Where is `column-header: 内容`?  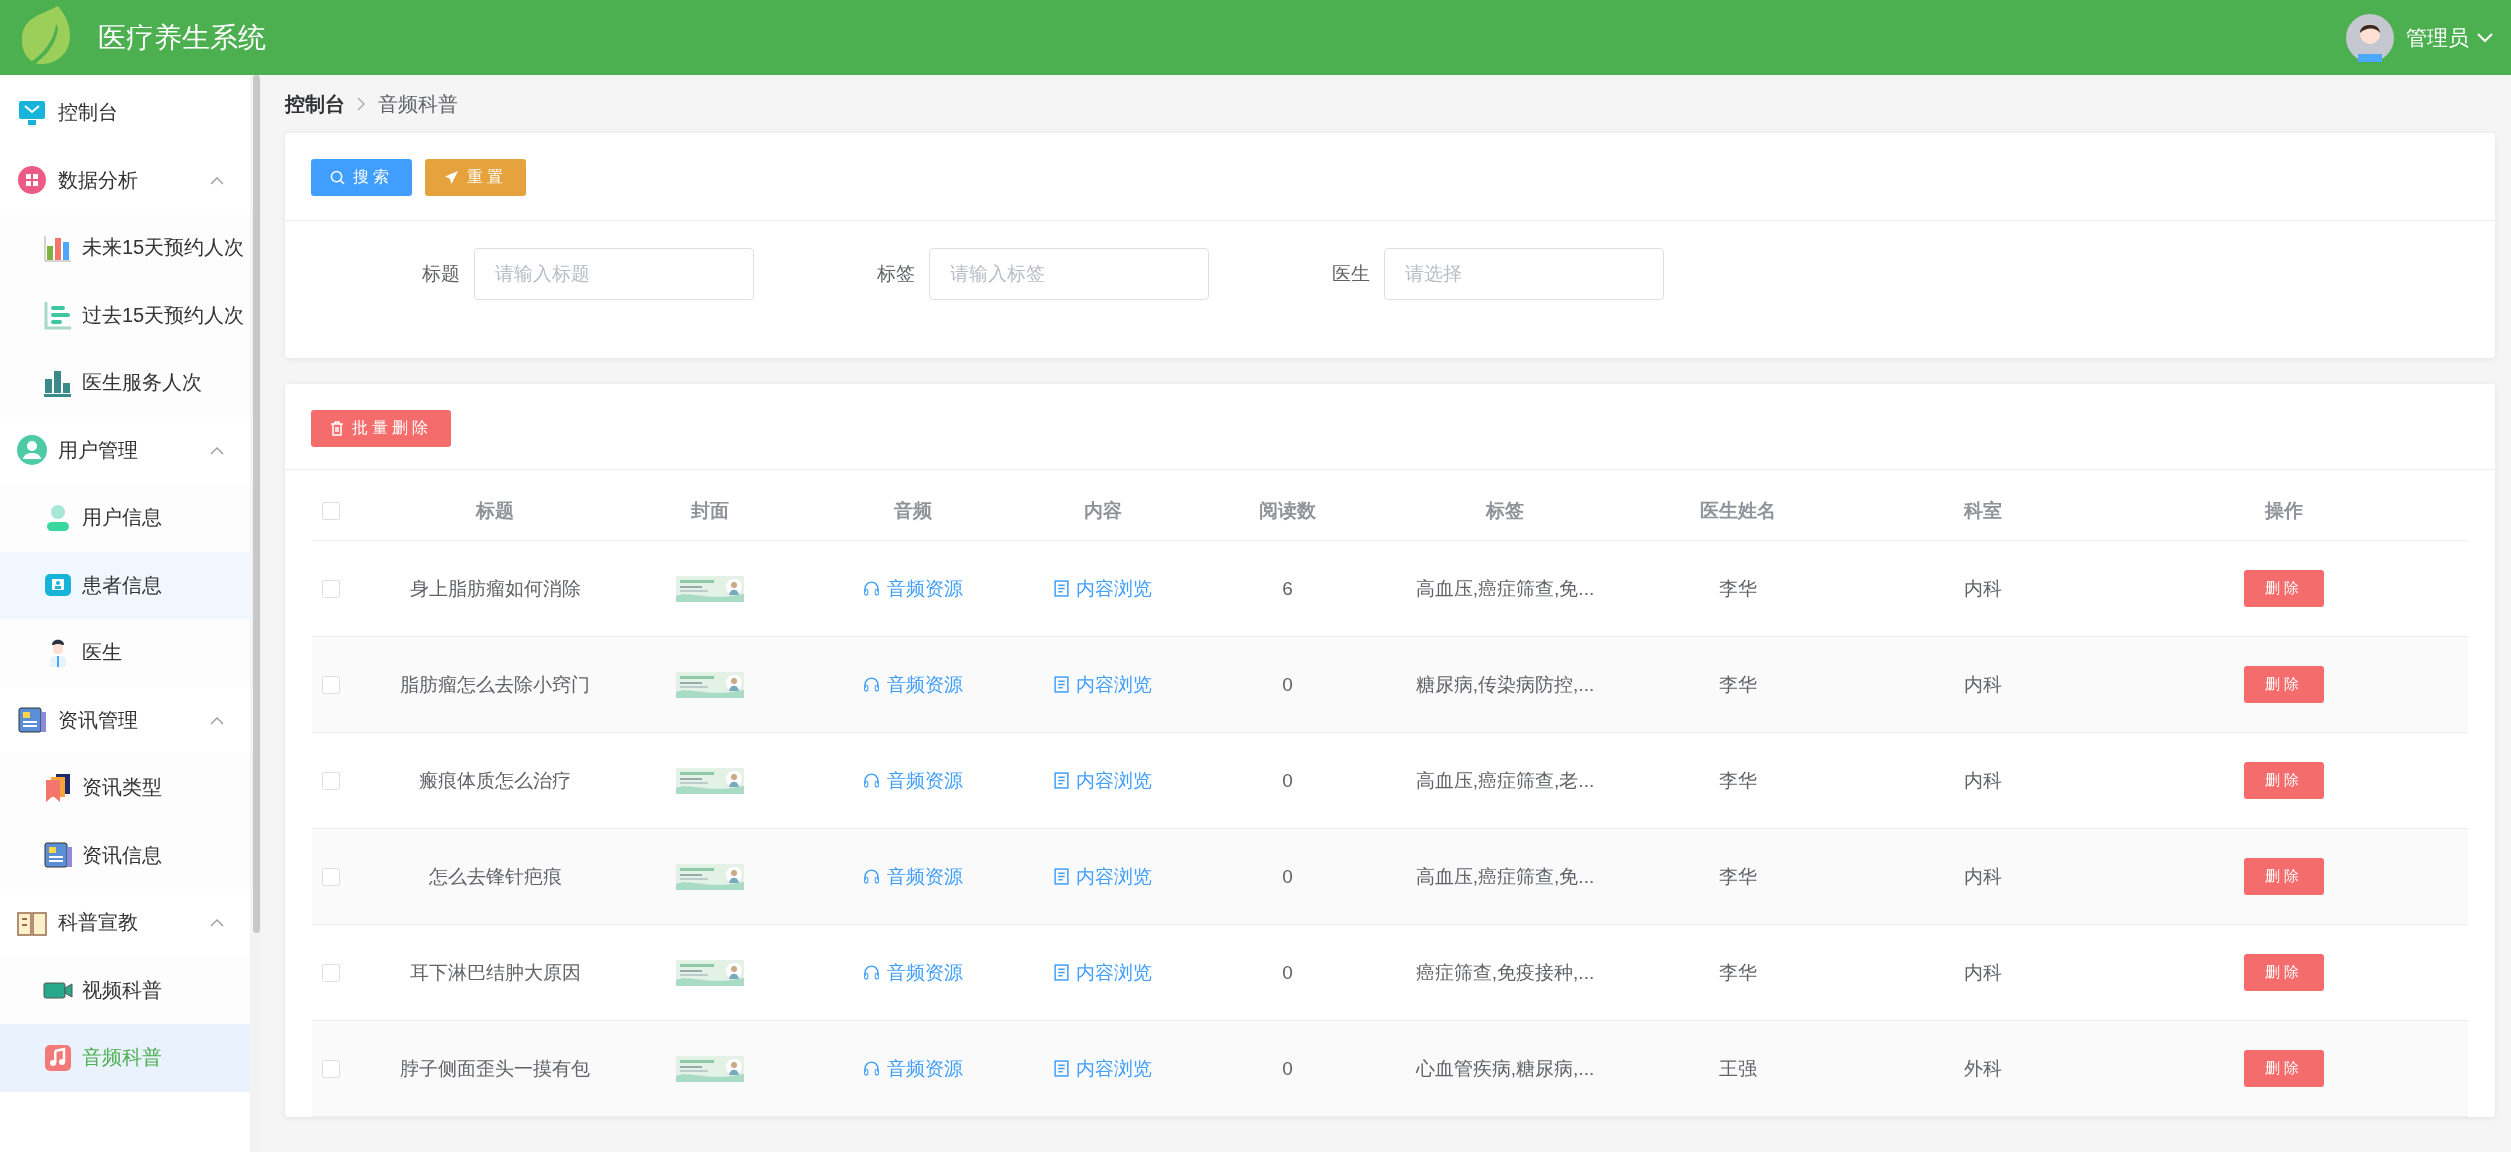
column-header: 内容 is located at coordinates (1102, 511).